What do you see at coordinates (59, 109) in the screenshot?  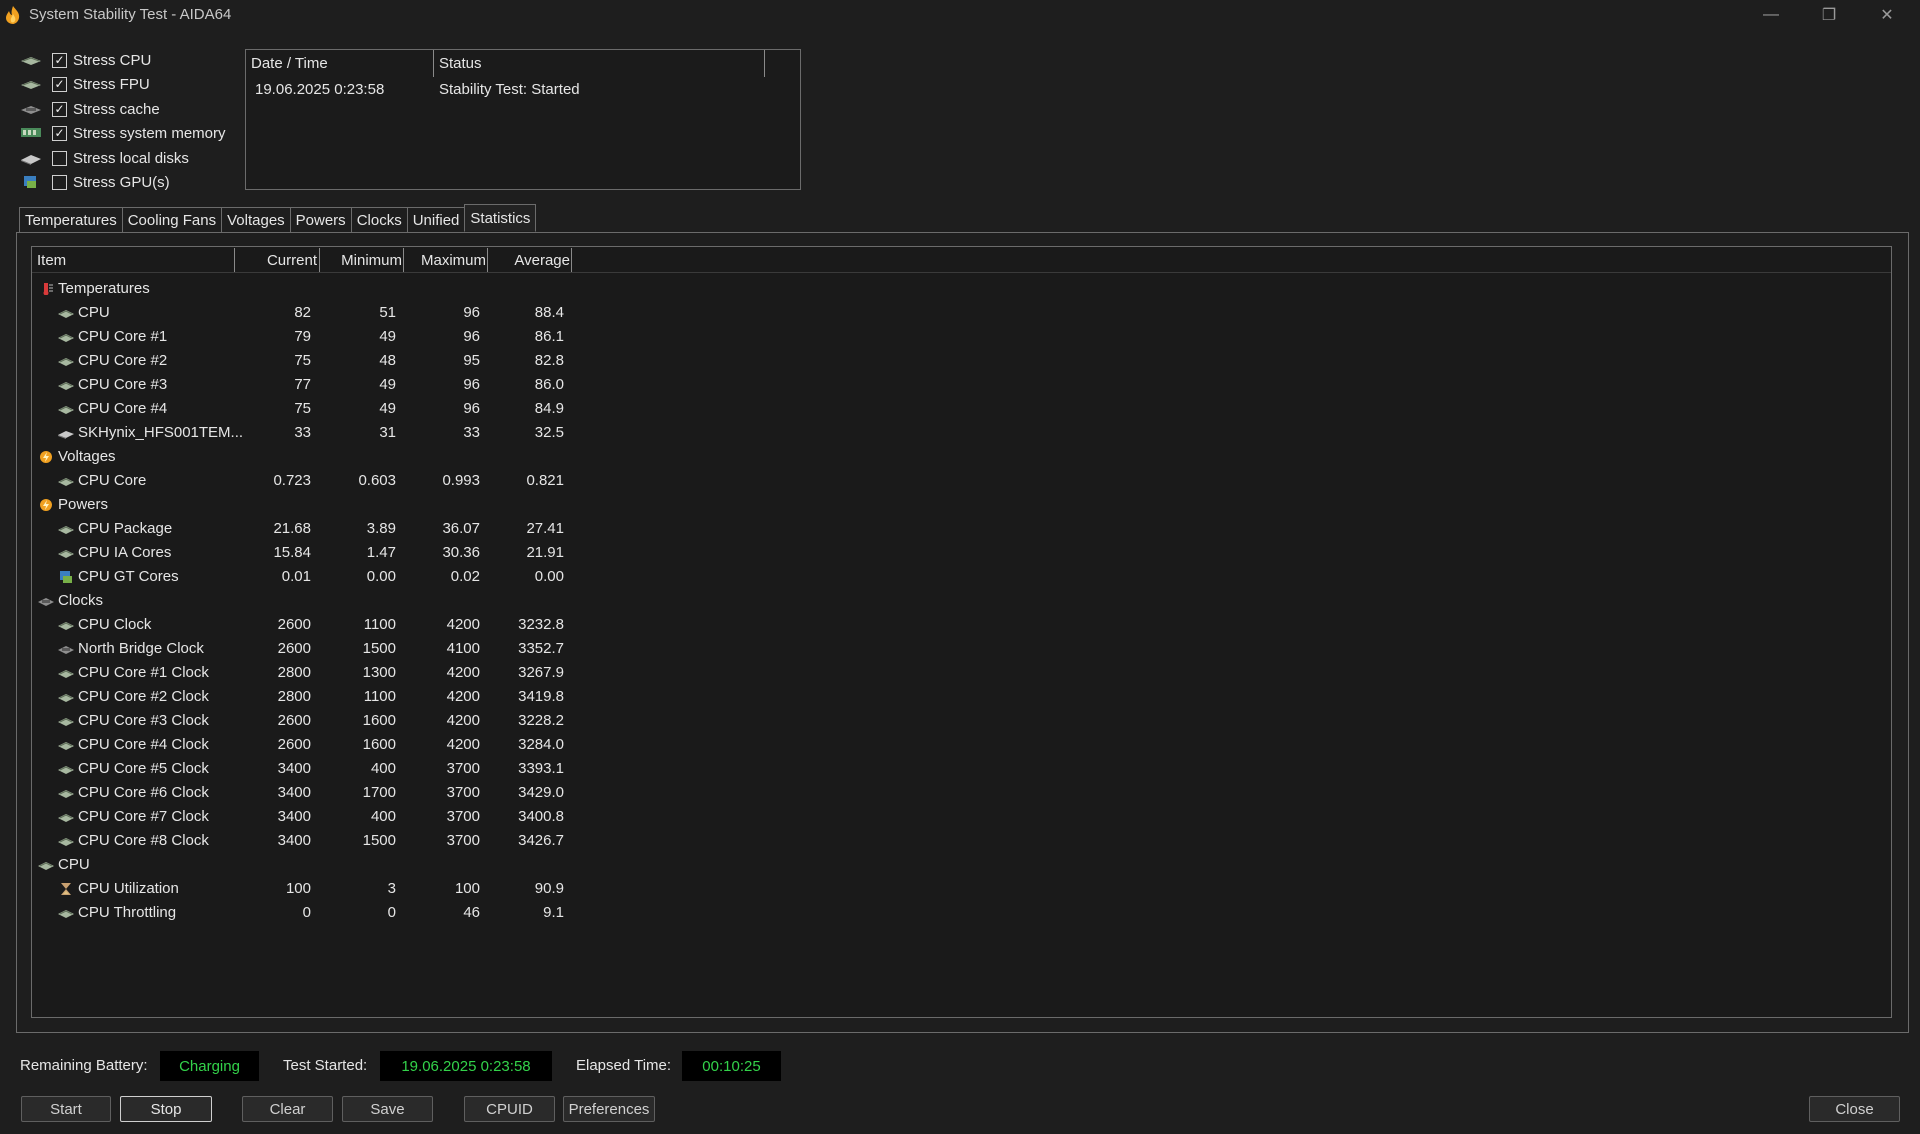 I see `stress-cache-checkbox: ✓` at bounding box center [59, 109].